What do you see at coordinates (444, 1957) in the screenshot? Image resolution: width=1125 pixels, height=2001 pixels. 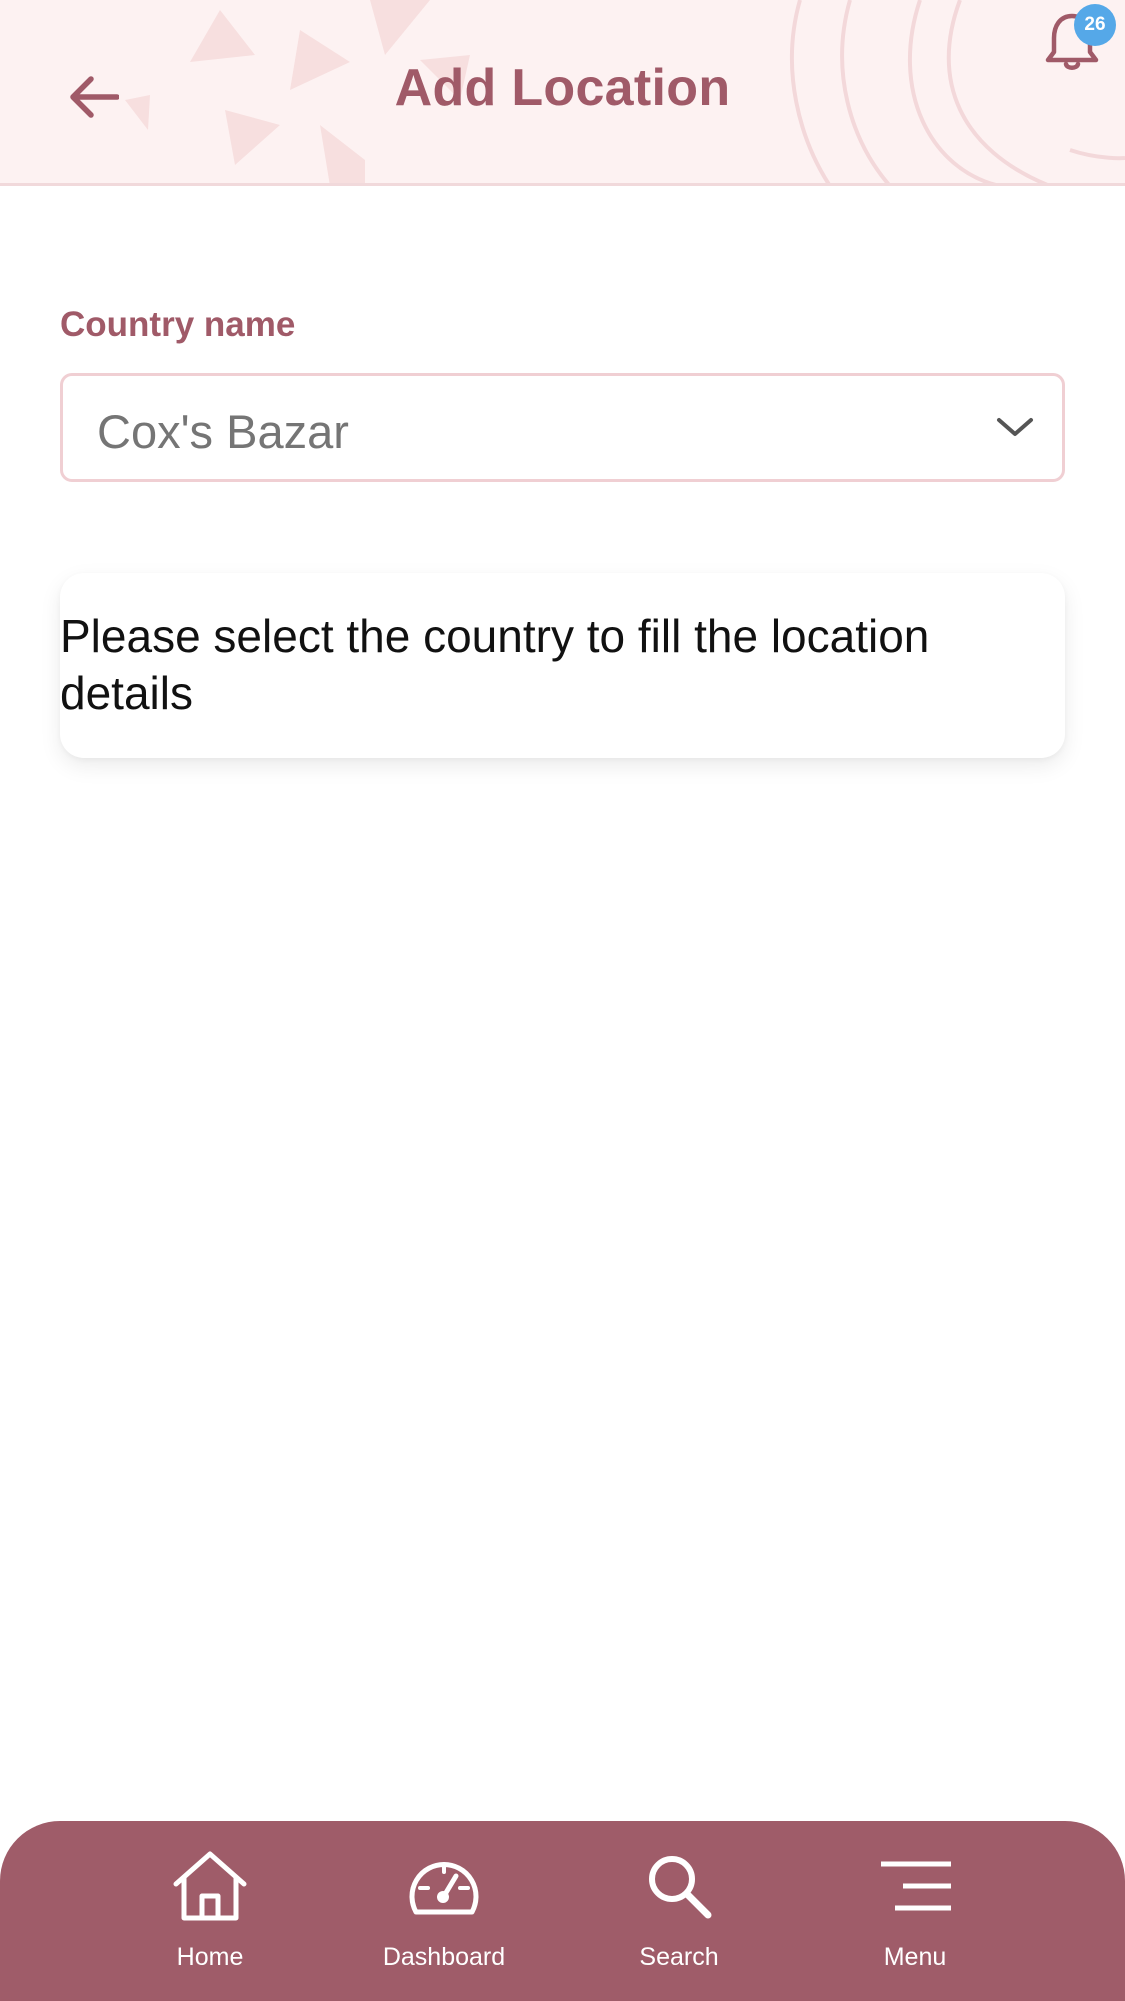 I see `nav-label-dashboard: Dashboard` at bounding box center [444, 1957].